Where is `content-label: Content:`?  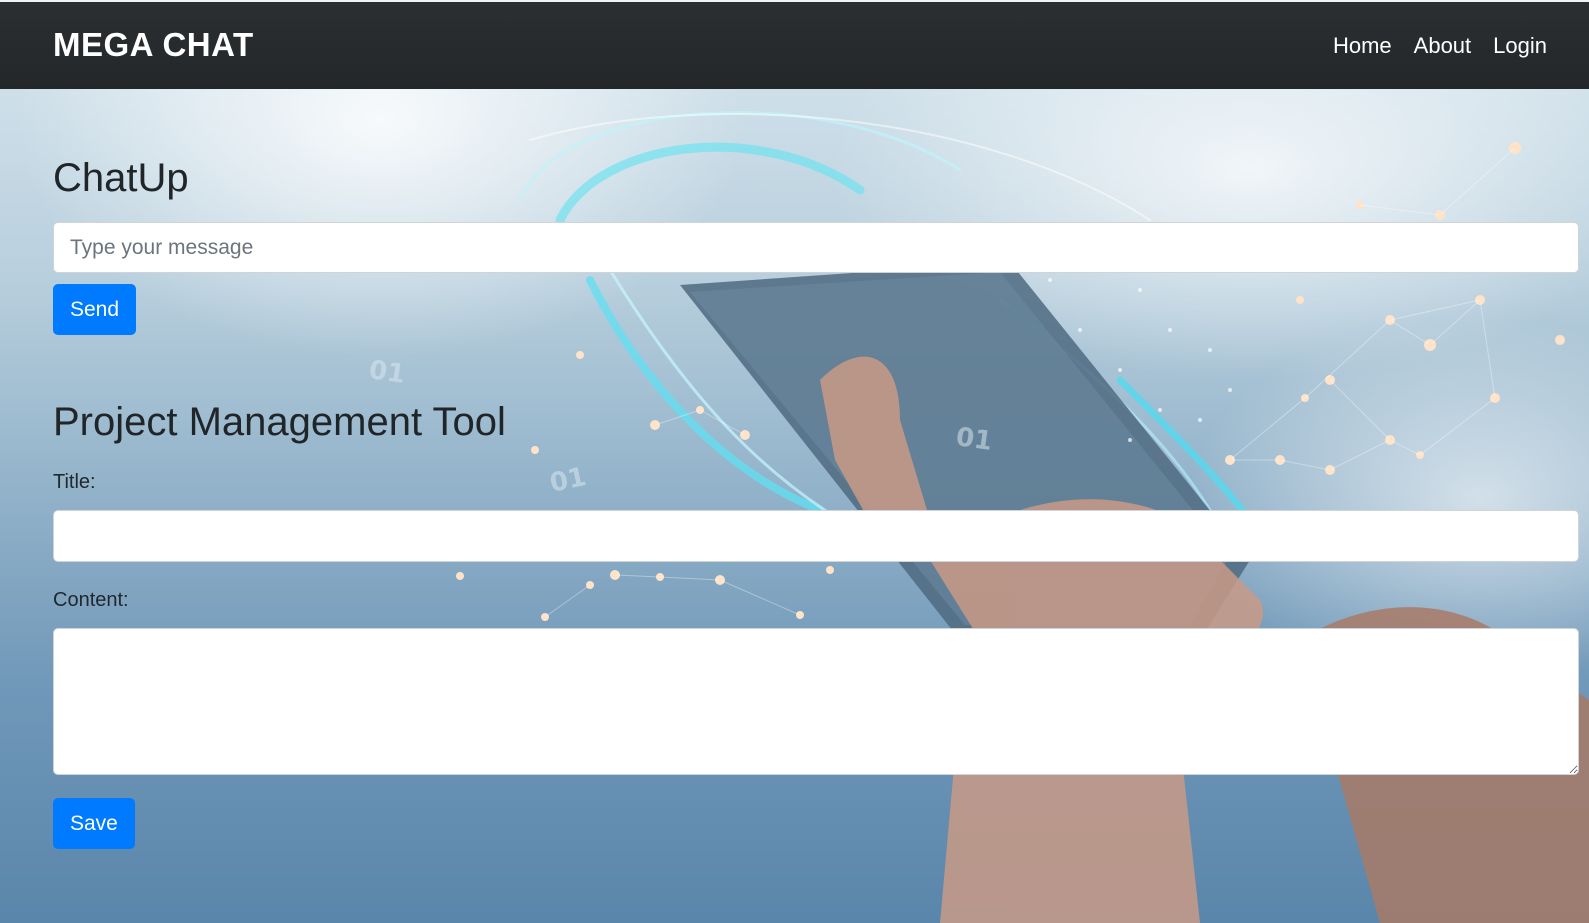
content-label: Content: is located at coordinates (91, 600).